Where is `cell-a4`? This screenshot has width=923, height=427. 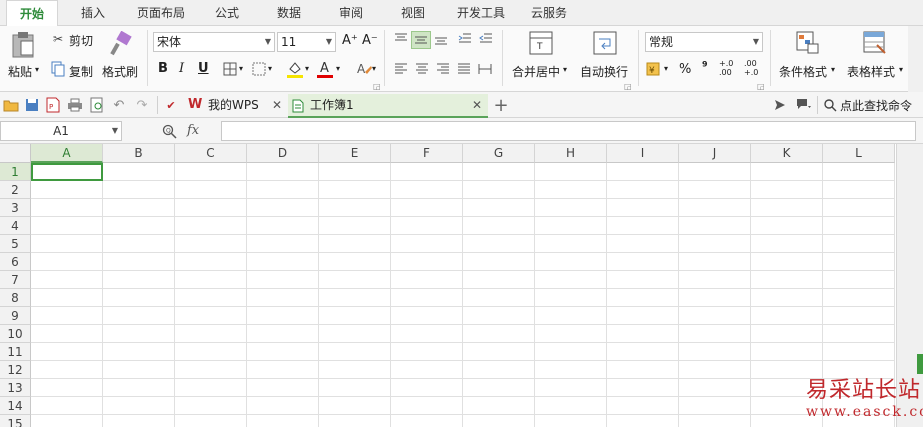 cell-a4 is located at coordinates (67, 226).